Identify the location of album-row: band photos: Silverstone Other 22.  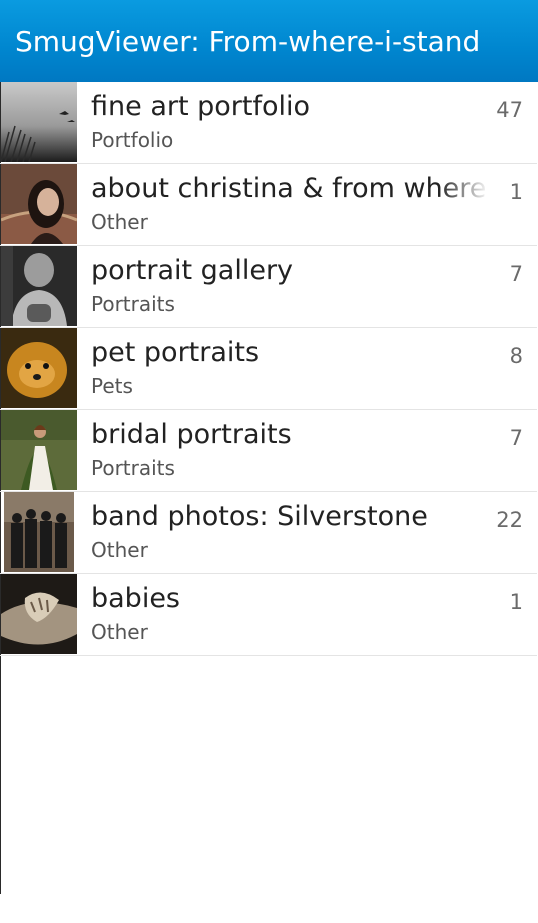
(268, 533).